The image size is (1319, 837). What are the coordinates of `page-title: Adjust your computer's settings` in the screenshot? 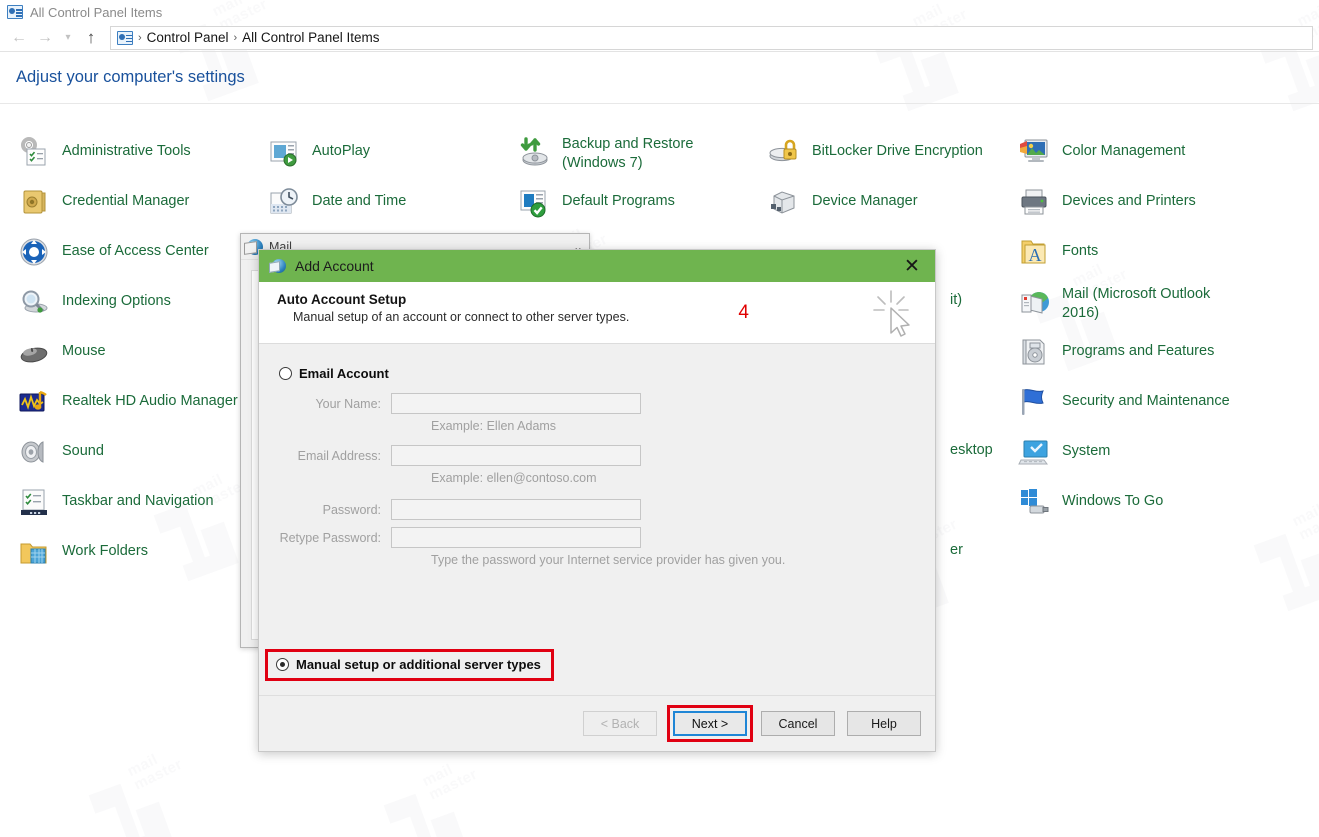 It's located at (130, 77).